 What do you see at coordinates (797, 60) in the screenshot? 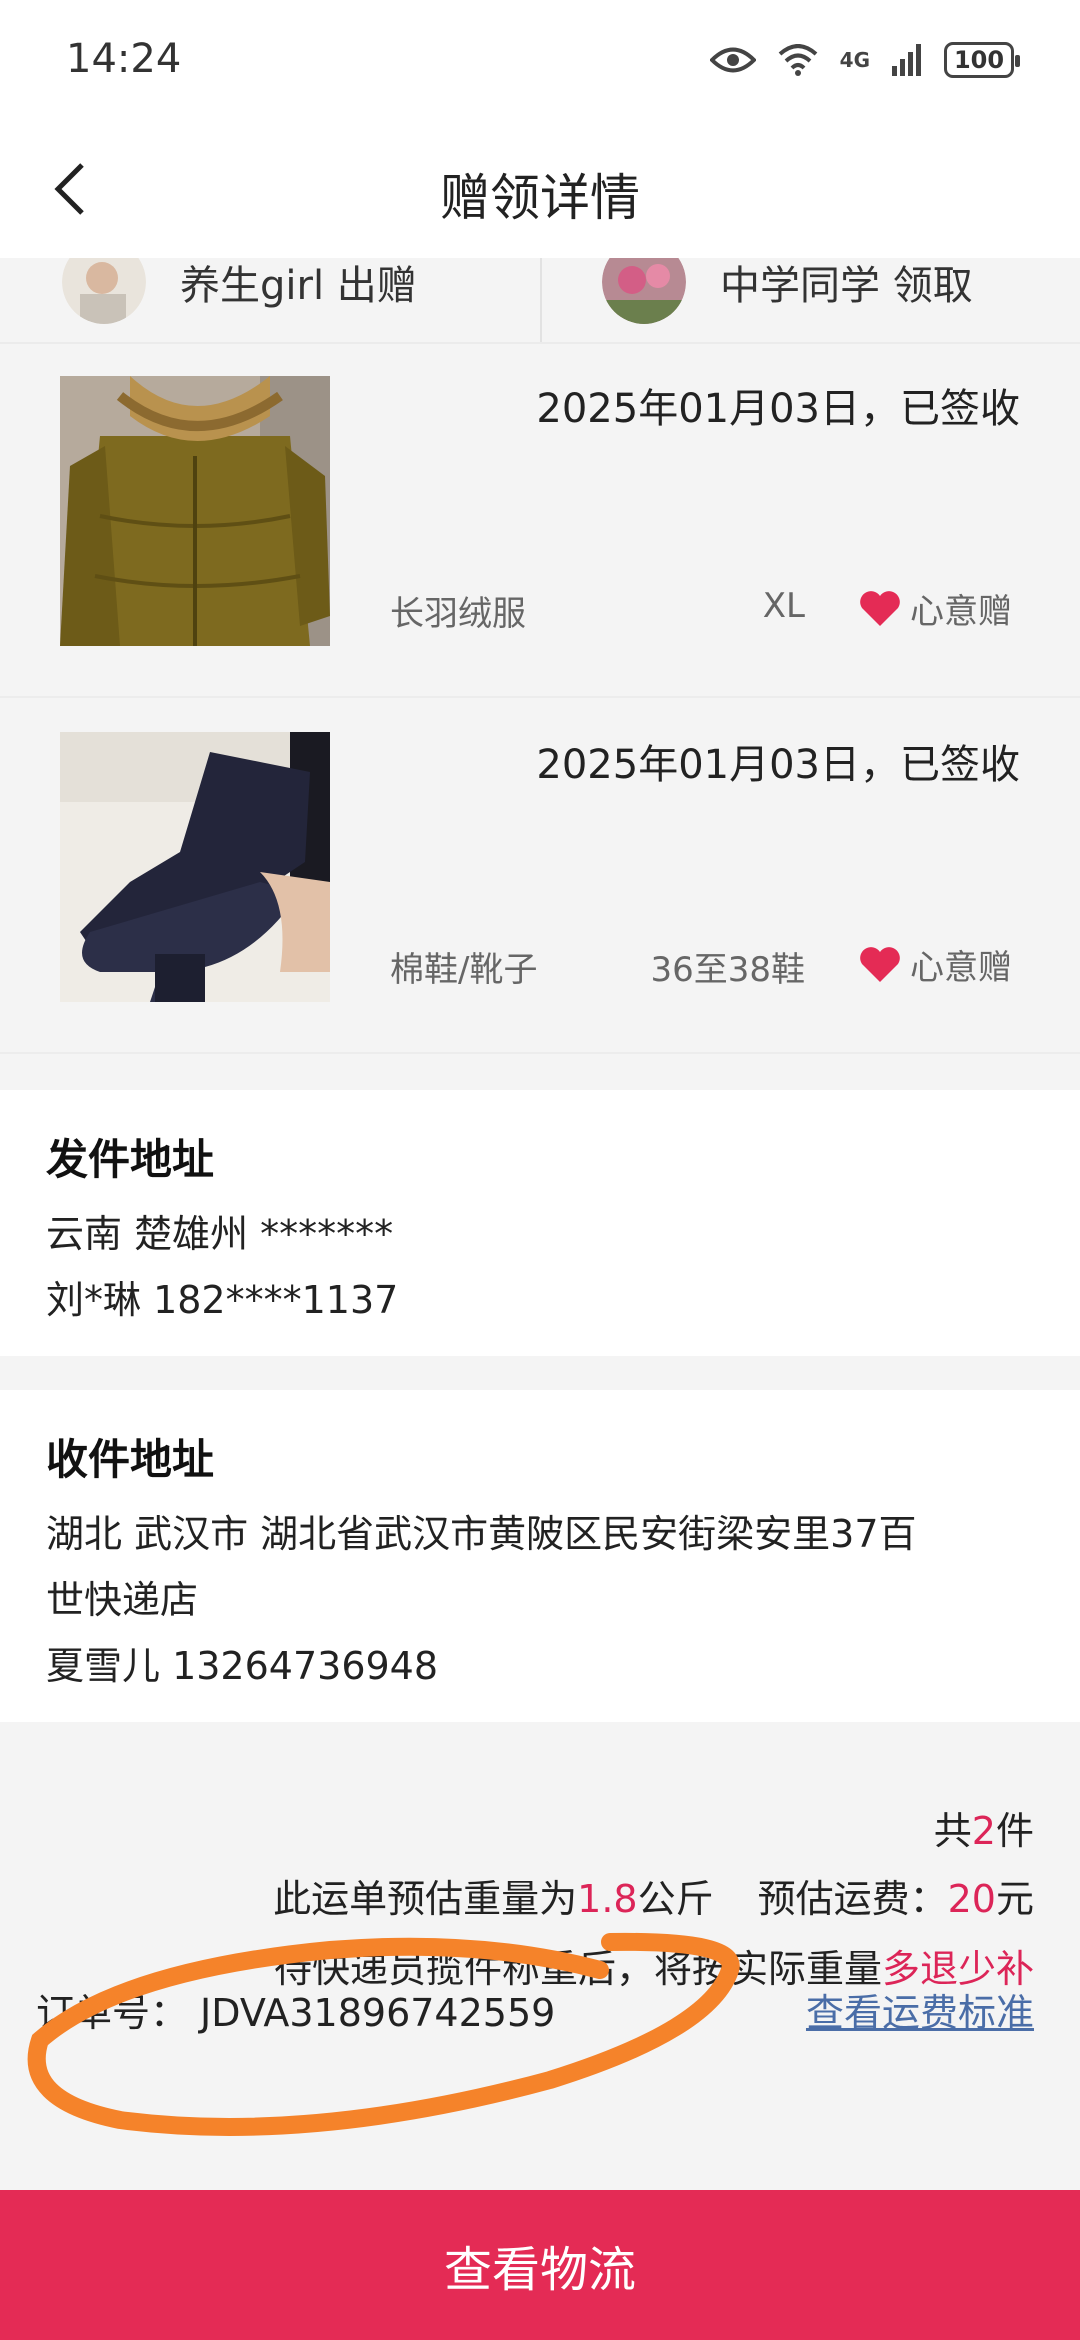
I see `wifi-icon` at bounding box center [797, 60].